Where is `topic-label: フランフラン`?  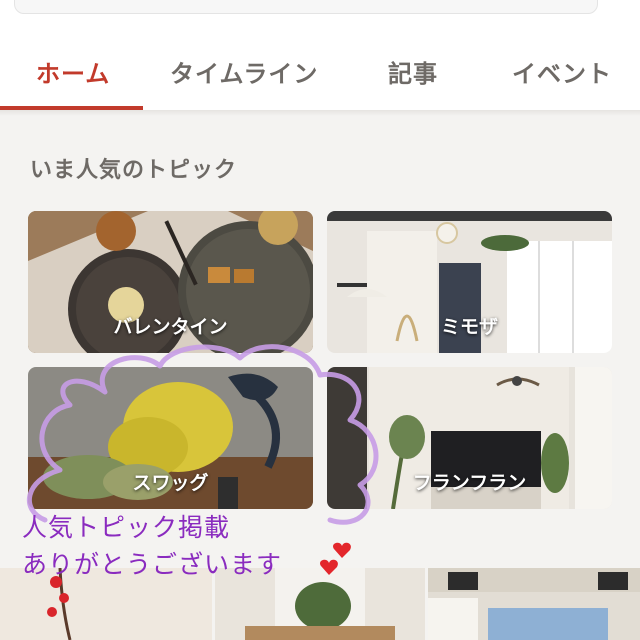 topic-label: フランフラン is located at coordinates (469, 483).